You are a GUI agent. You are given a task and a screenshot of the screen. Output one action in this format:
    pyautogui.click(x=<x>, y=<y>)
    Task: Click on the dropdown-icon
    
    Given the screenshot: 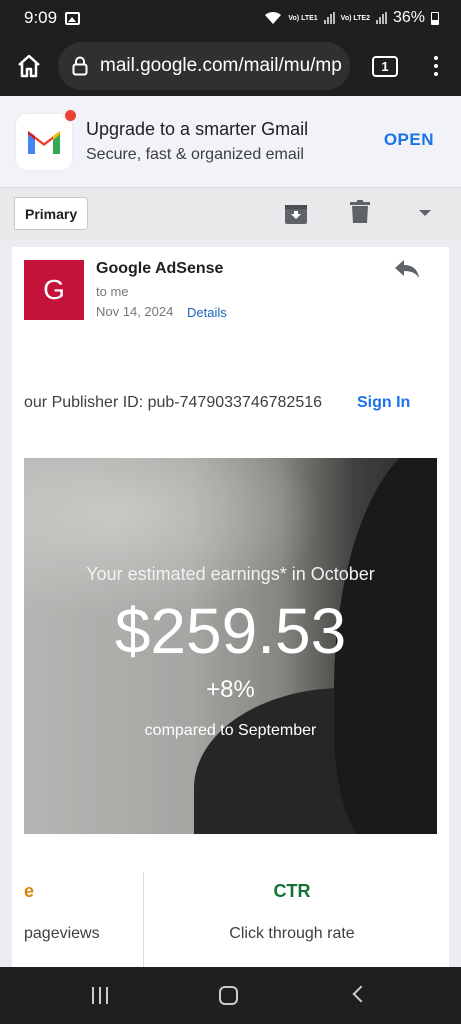 What is the action you would take?
    pyautogui.click(x=425, y=213)
    